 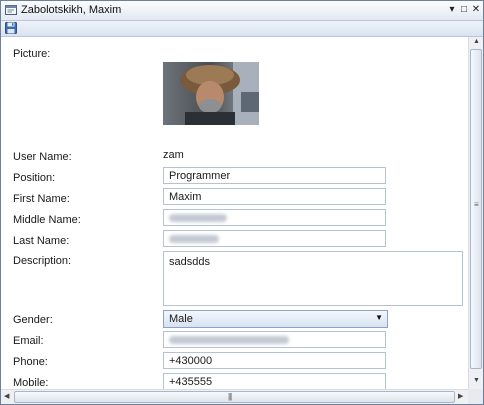 What do you see at coordinates (476, 41) in the screenshot?
I see `scroll-up-icon: ▲` at bounding box center [476, 41].